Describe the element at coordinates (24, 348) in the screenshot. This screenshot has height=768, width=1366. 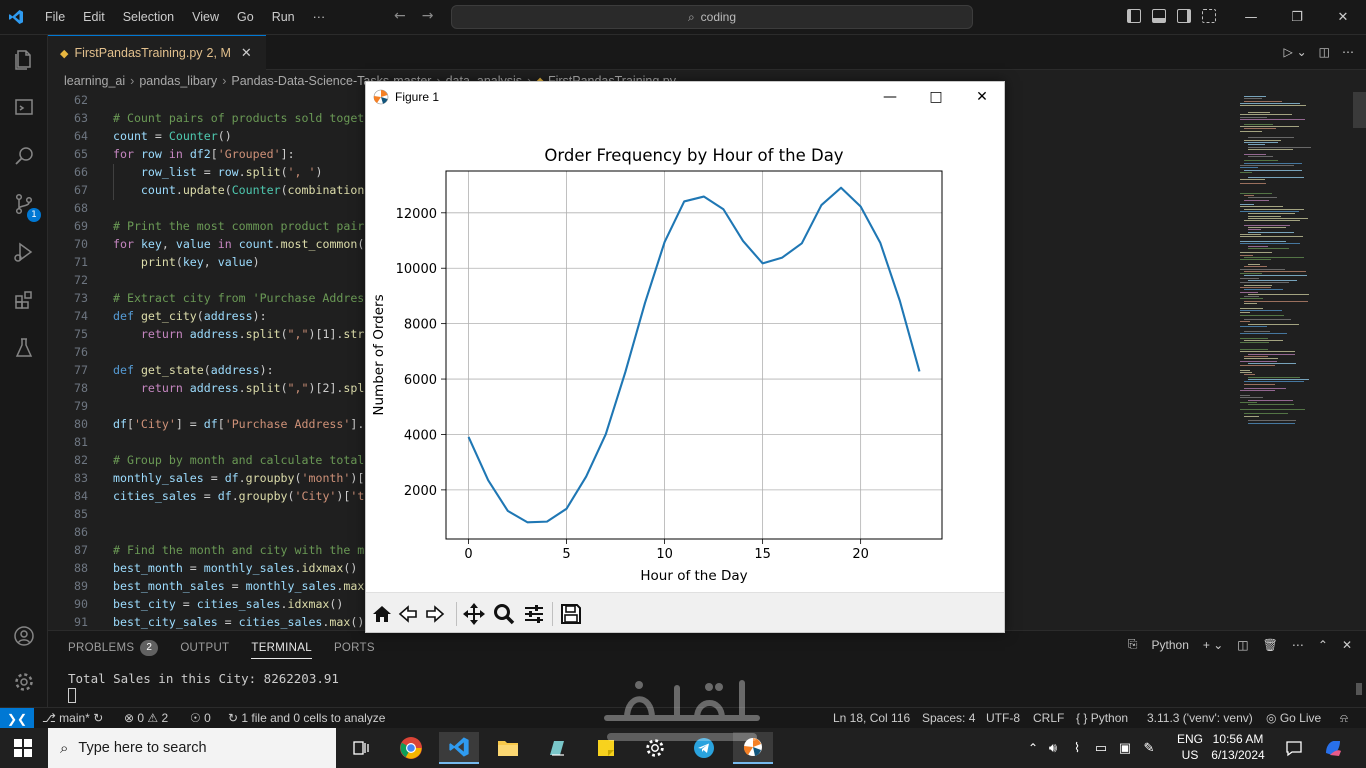
I see `testing-flask-icon` at that location.